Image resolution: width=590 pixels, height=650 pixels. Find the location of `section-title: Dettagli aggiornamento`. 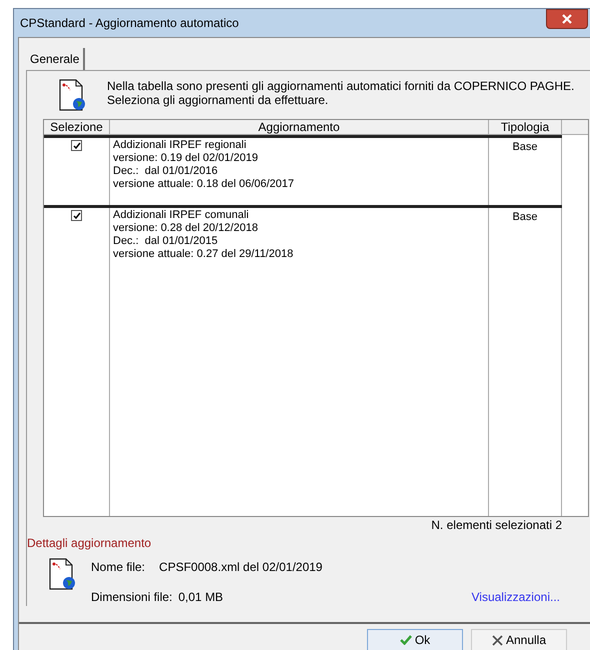

section-title: Dettagli aggiornamento is located at coordinates (89, 543).